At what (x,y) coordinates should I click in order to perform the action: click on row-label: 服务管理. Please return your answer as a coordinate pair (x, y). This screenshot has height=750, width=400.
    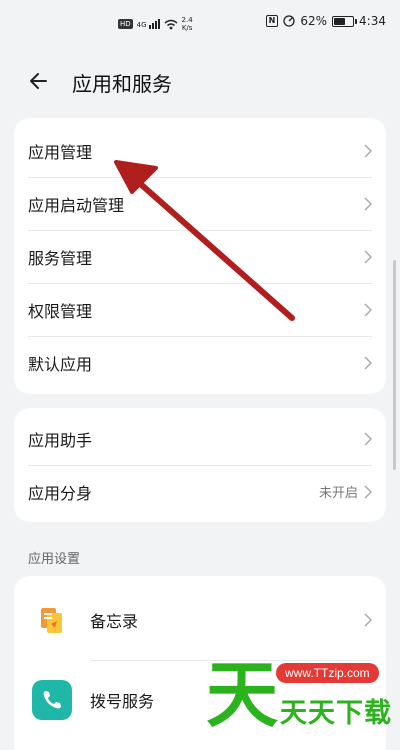
    Looking at the image, I should click on (60, 258).